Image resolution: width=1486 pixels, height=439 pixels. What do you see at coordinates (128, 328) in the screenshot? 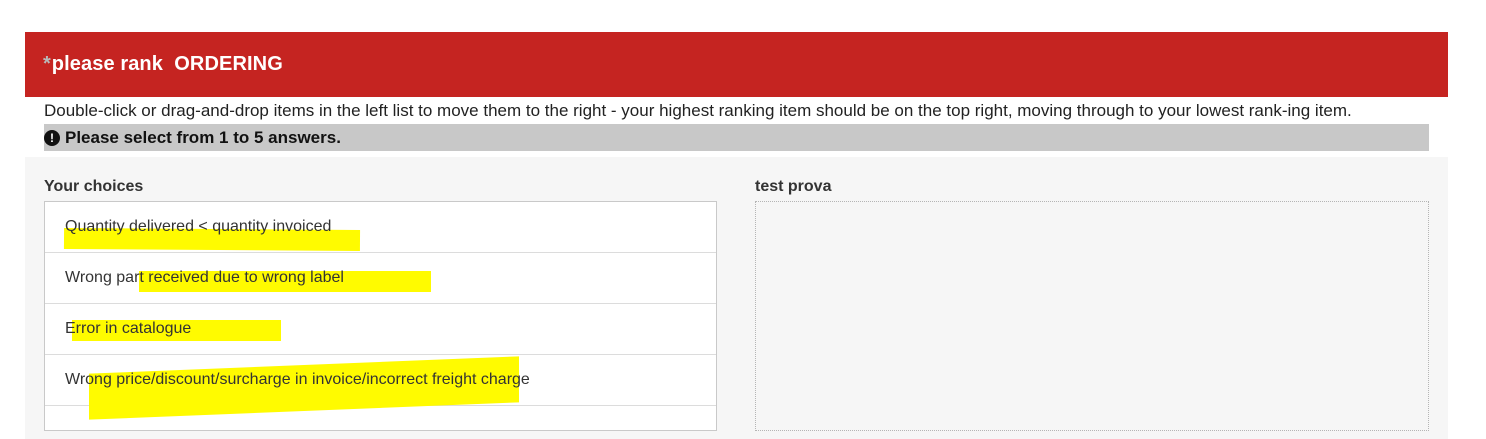
I see `choice-label: Error in catalogue` at bounding box center [128, 328].